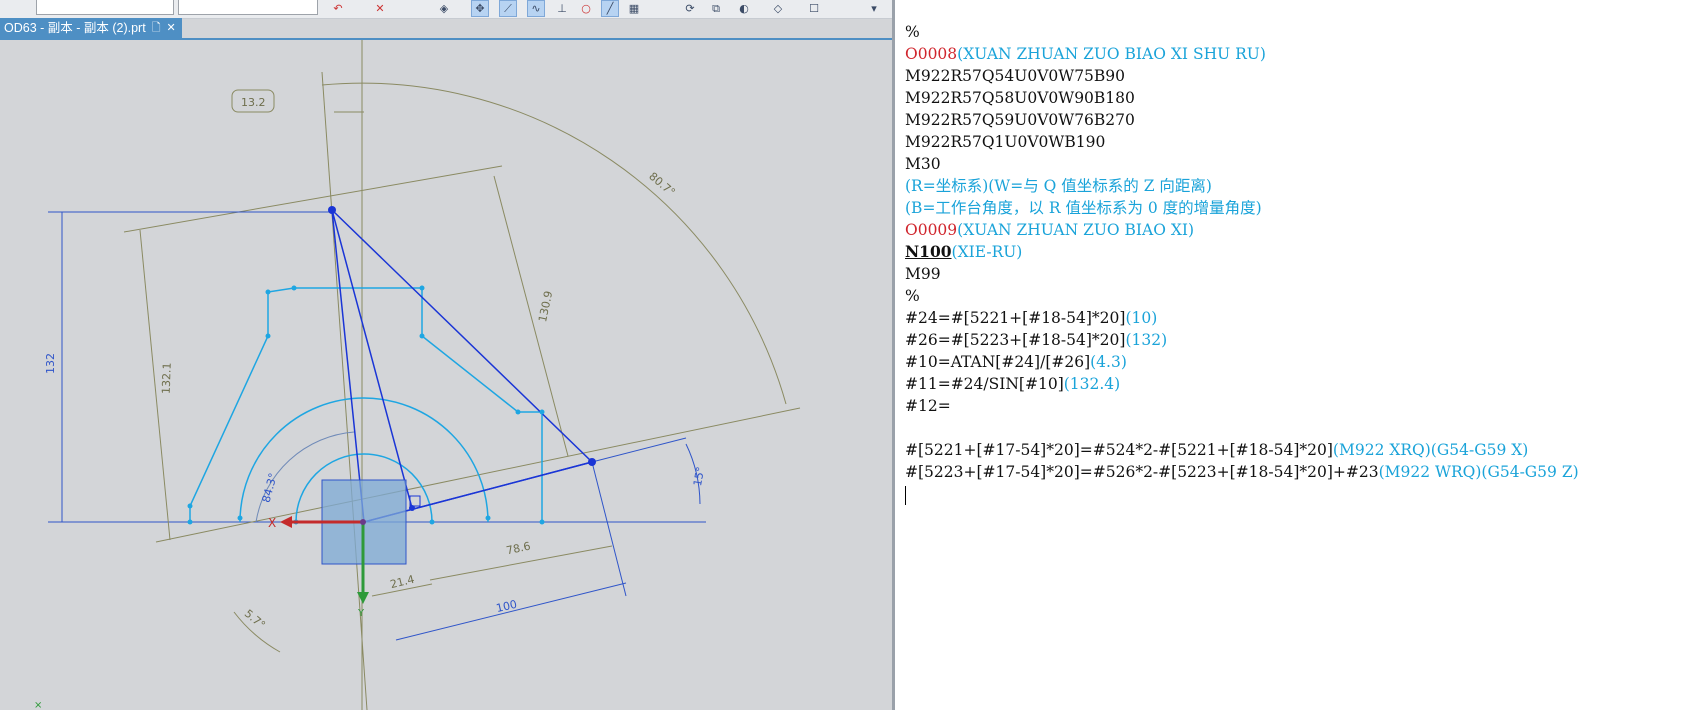 Image resolution: width=1684 pixels, height=710 pixels. What do you see at coordinates (690, 8) in the screenshot?
I see `rotate-icon: ⟳` at bounding box center [690, 8].